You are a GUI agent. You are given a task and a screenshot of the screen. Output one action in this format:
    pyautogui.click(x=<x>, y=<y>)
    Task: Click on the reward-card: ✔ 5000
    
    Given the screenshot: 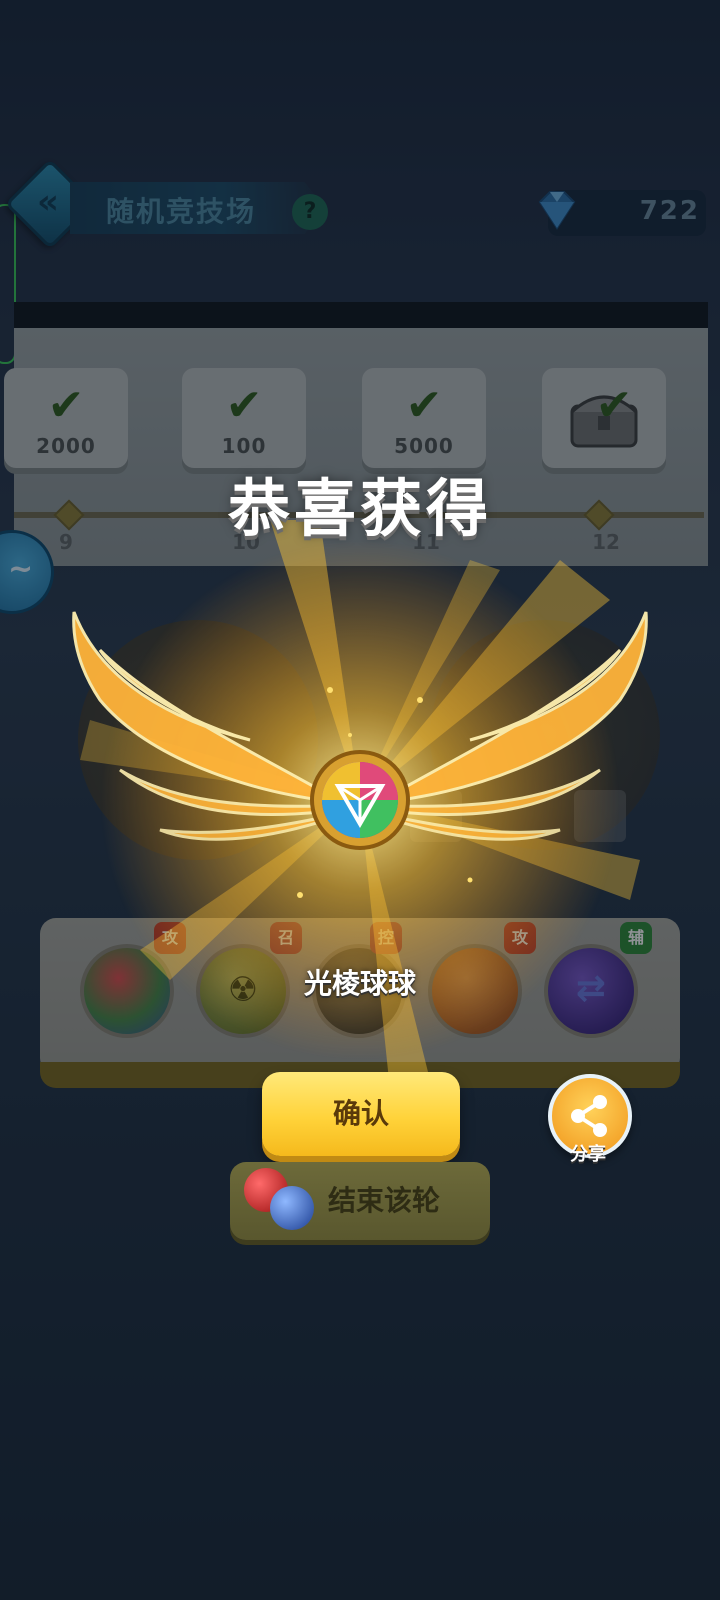 What is the action you would take?
    pyautogui.click(x=424, y=418)
    